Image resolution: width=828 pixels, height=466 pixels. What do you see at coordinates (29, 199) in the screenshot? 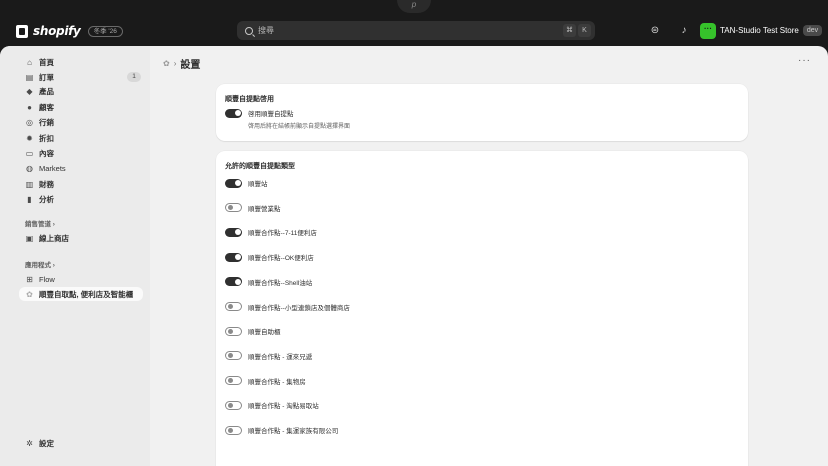
I see `chart-icon: ▮` at bounding box center [29, 199].